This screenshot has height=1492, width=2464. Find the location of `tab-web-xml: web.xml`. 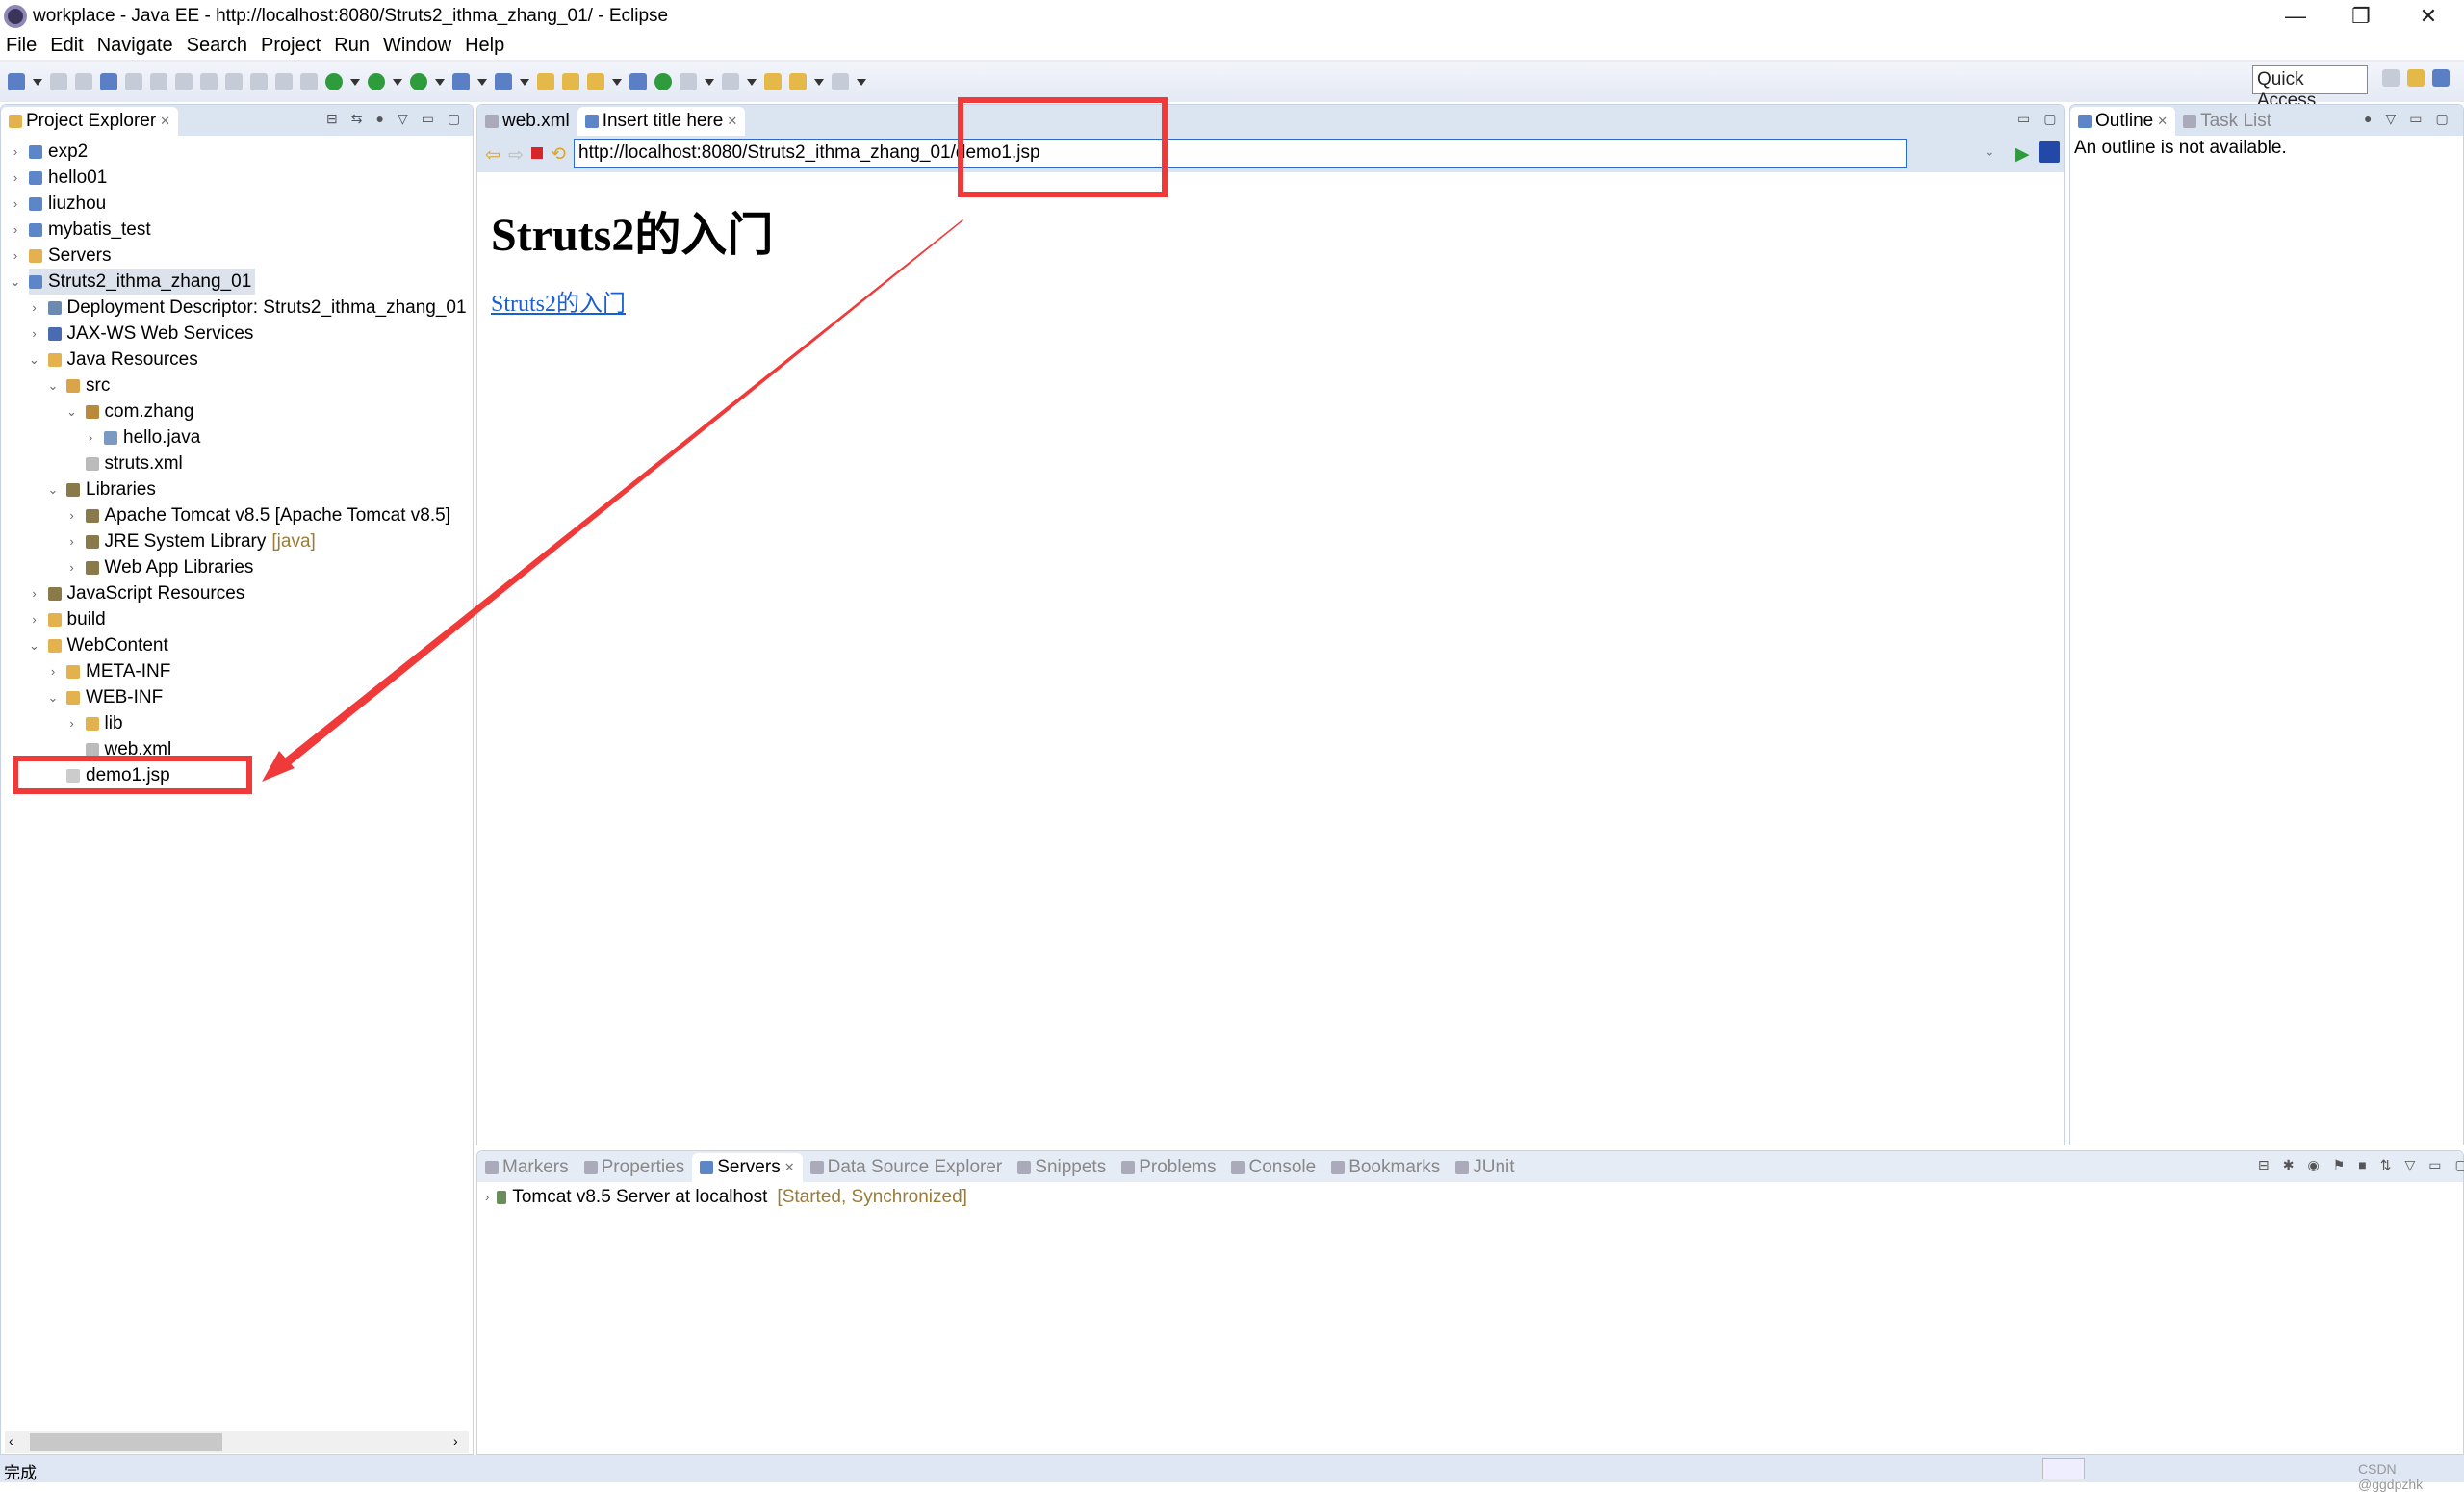

tab-web-xml: web.xml is located at coordinates (527, 121).